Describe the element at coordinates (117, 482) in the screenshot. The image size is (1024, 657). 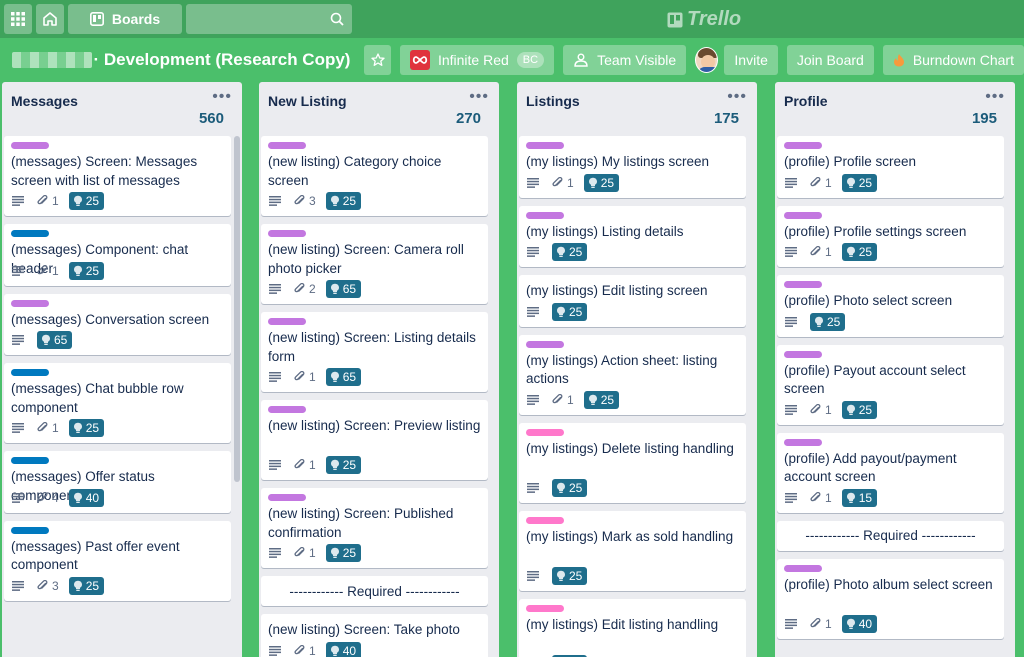
I see `card: (messages) Offer status component 4 40` at that location.